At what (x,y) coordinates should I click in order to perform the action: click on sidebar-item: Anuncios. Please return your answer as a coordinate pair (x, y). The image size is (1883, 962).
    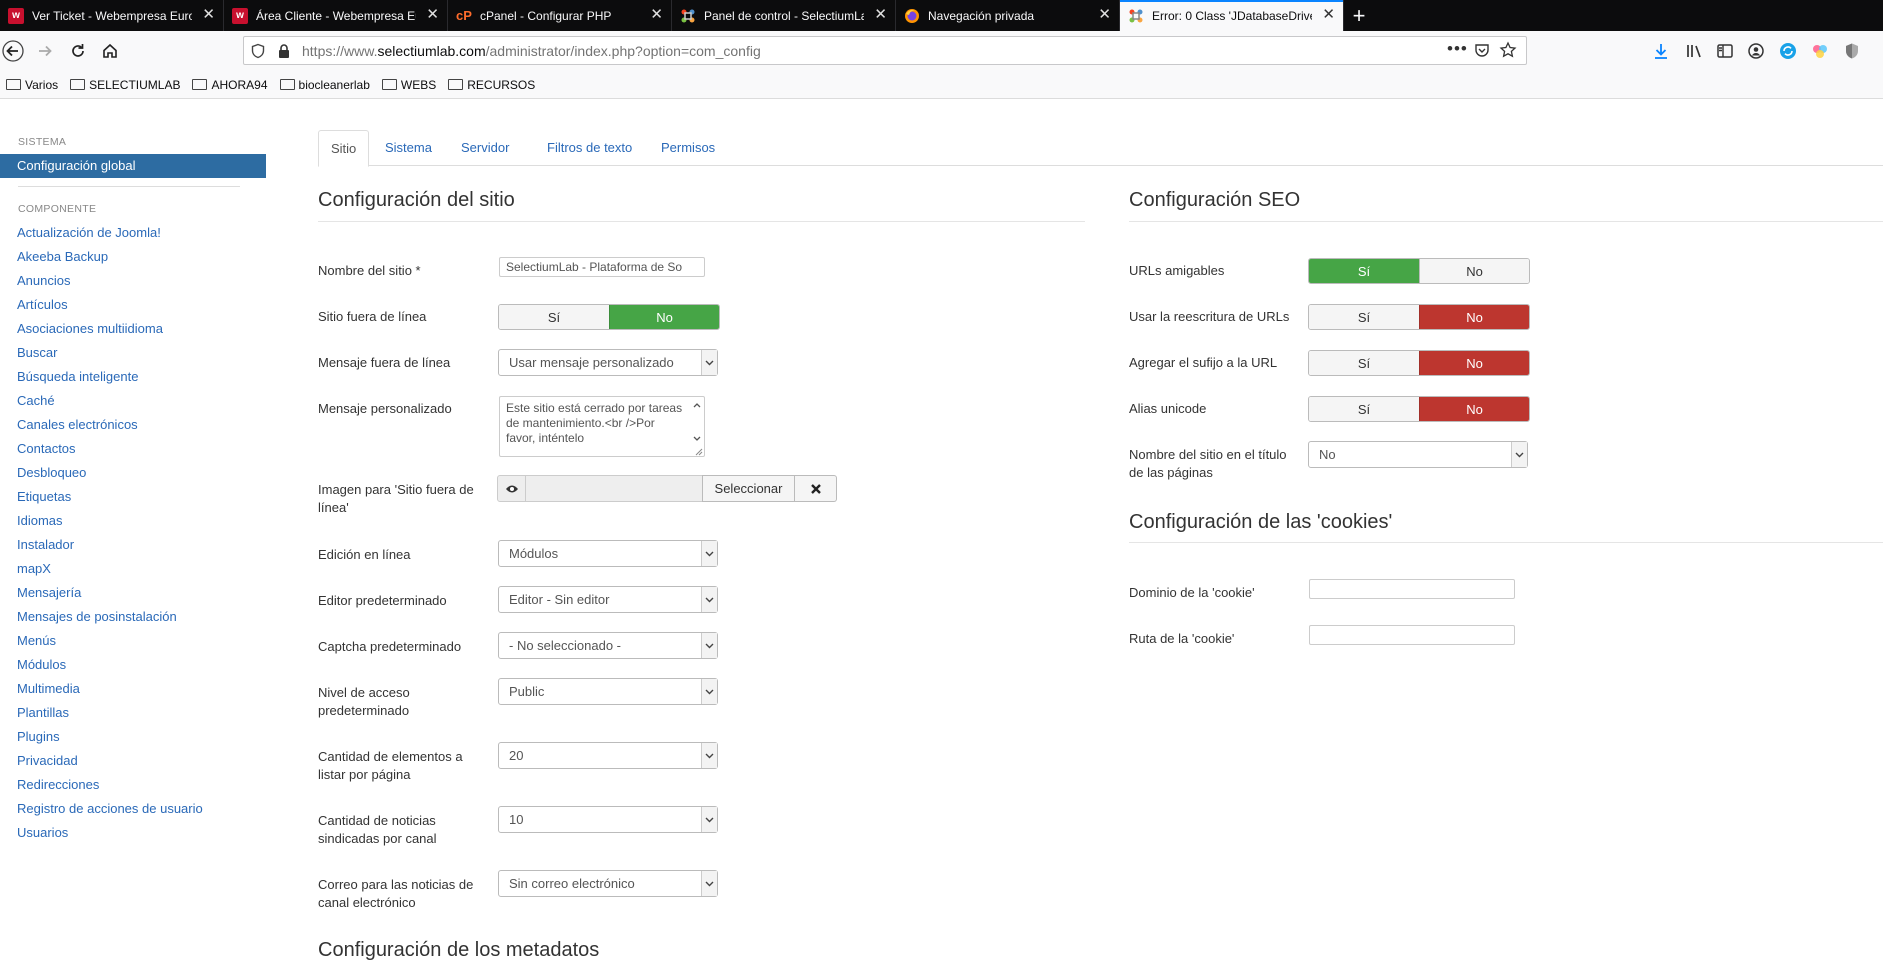
    Looking at the image, I should click on (43, 280).